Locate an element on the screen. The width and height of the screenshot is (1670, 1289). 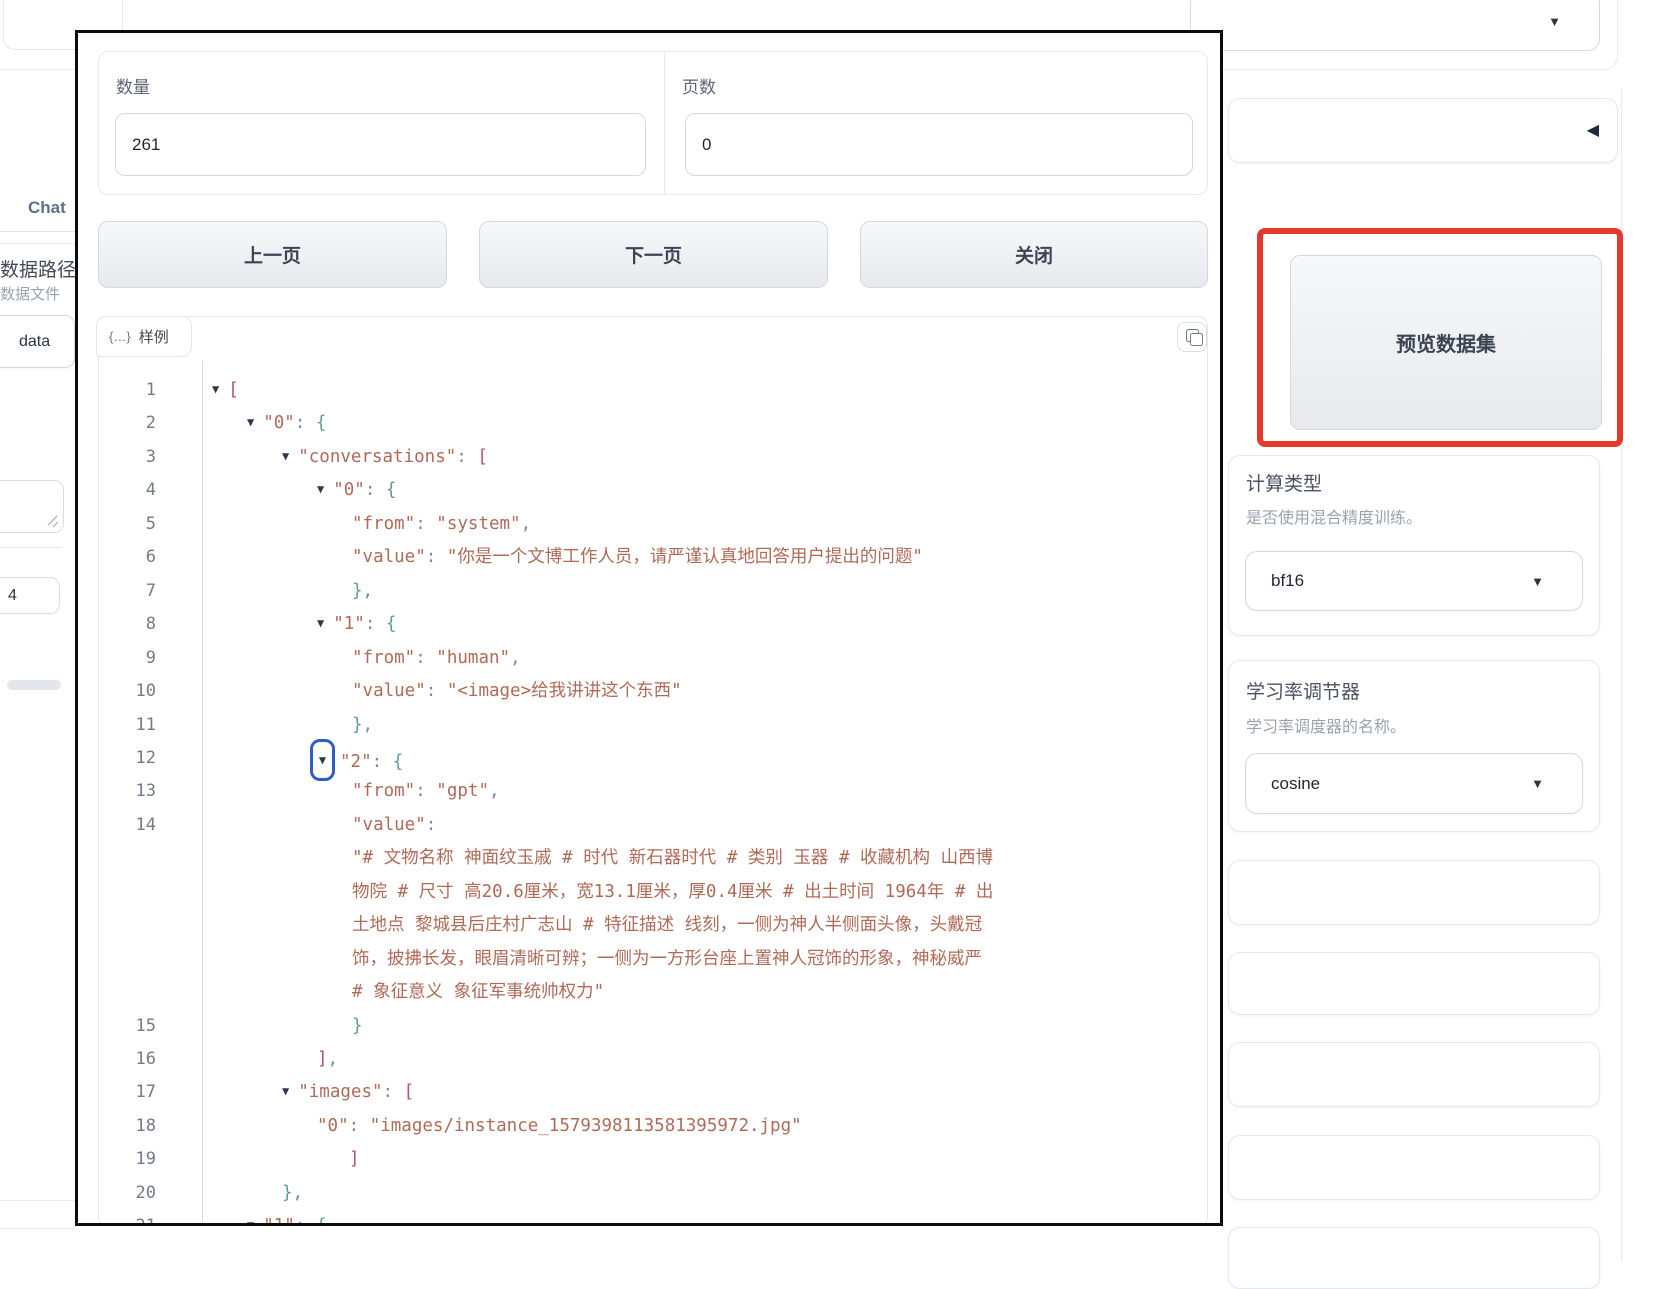
collapse-left-icon: ◀ is located at coordinates (1602, 130).